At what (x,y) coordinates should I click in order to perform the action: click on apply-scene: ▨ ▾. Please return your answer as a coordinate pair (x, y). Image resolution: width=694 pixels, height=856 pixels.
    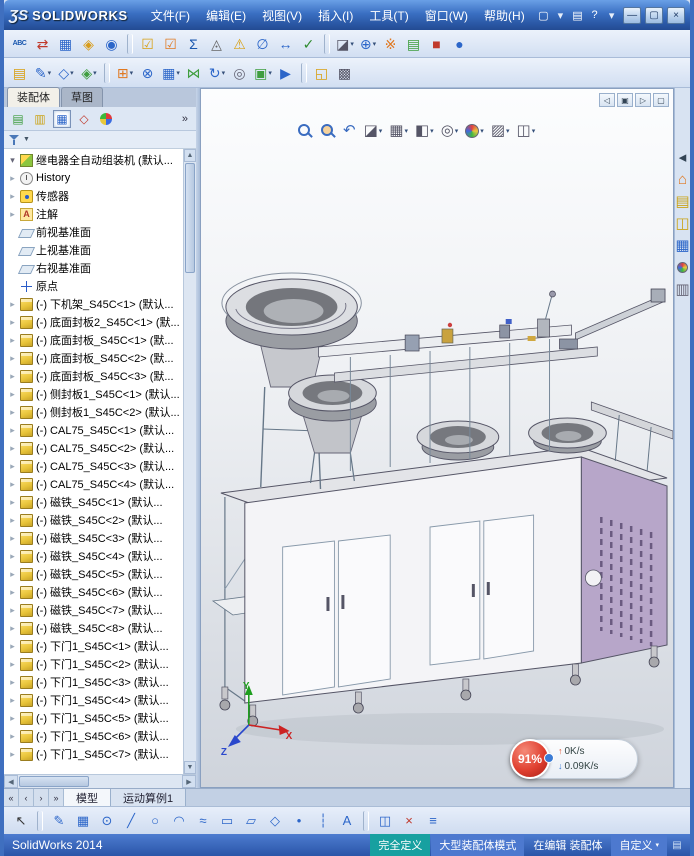
    Looking at the image, I should click on (500, 130).